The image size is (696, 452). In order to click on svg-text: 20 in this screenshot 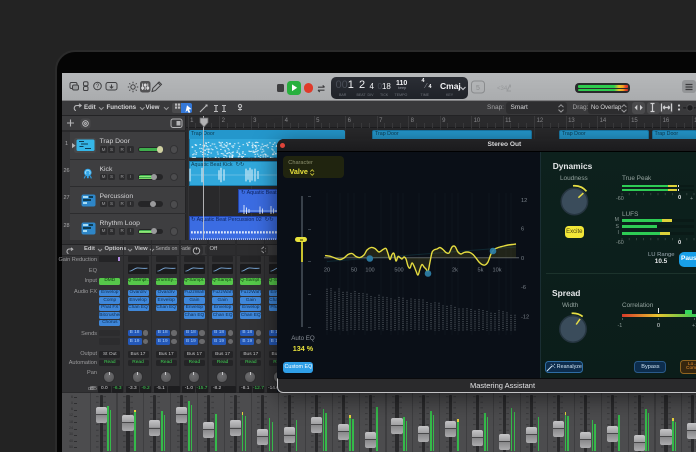, I will do `click(327, 271)`.